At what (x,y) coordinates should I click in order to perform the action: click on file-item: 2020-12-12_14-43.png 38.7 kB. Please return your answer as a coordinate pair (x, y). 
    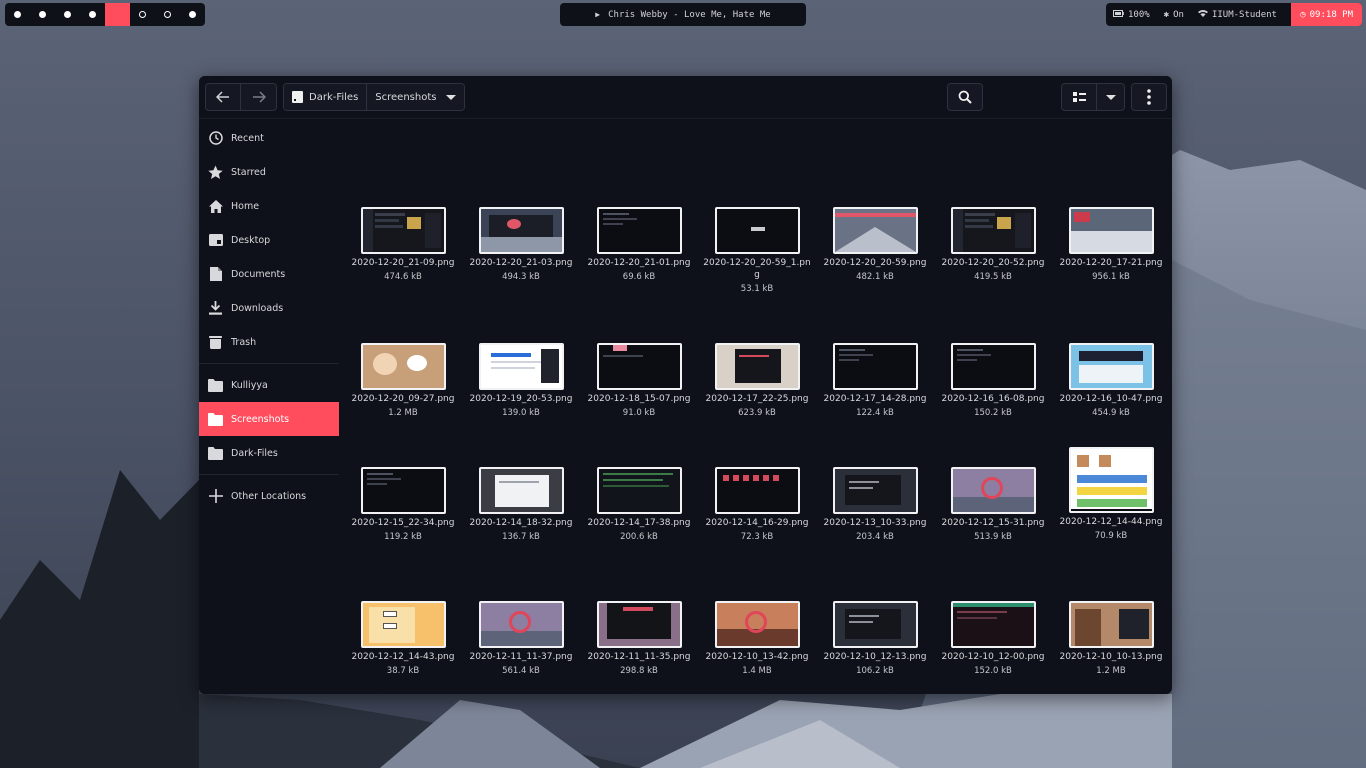
    Looking at the image, I should click on (403, 639).